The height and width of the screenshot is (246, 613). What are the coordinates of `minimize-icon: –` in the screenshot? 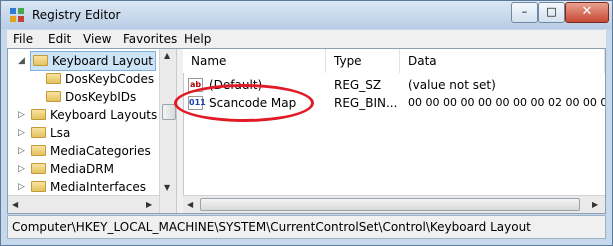 It's located at (524, 11).